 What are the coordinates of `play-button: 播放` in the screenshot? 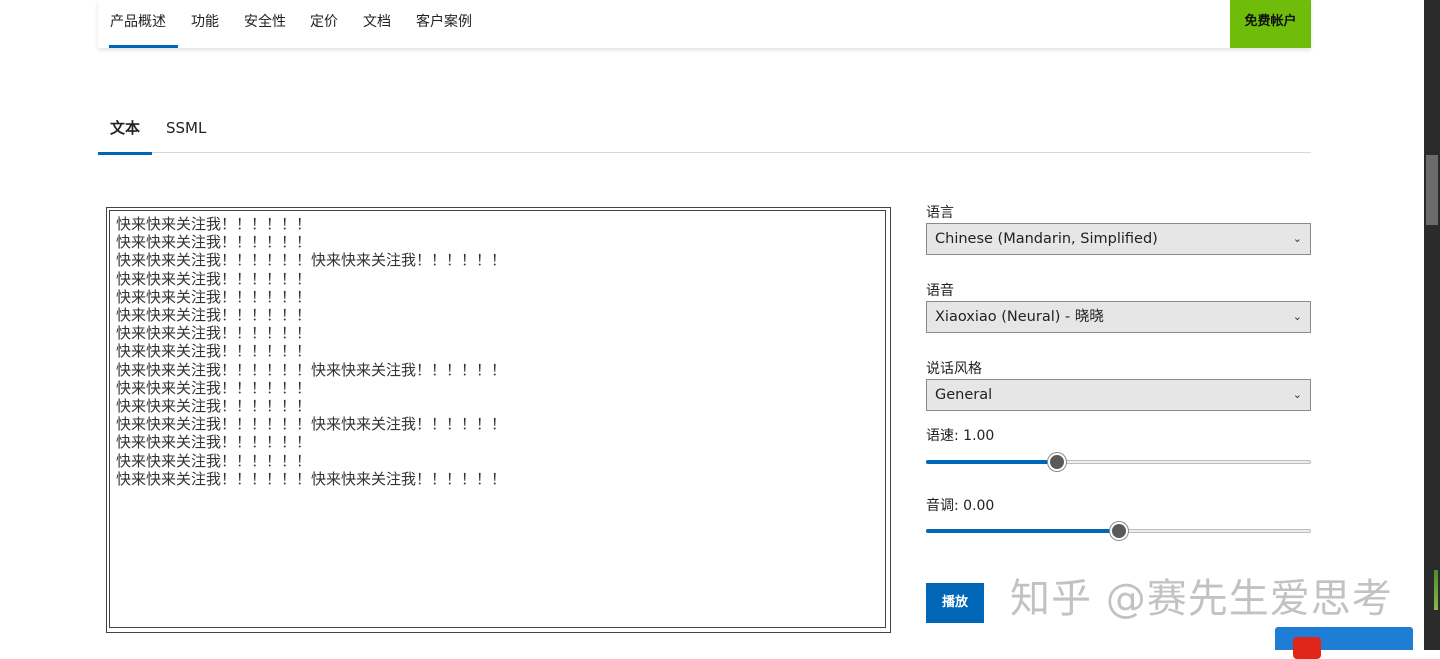 It's located at (955, 603).